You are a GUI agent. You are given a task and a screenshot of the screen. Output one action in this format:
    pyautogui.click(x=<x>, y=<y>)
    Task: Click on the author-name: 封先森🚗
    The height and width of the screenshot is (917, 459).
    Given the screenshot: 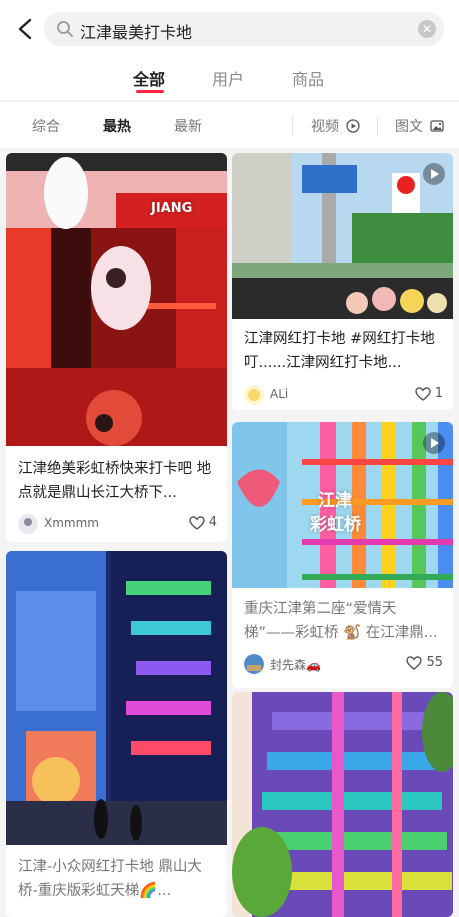 What is the action you would take?
    pyautogui.click(x=295, y=665)
    